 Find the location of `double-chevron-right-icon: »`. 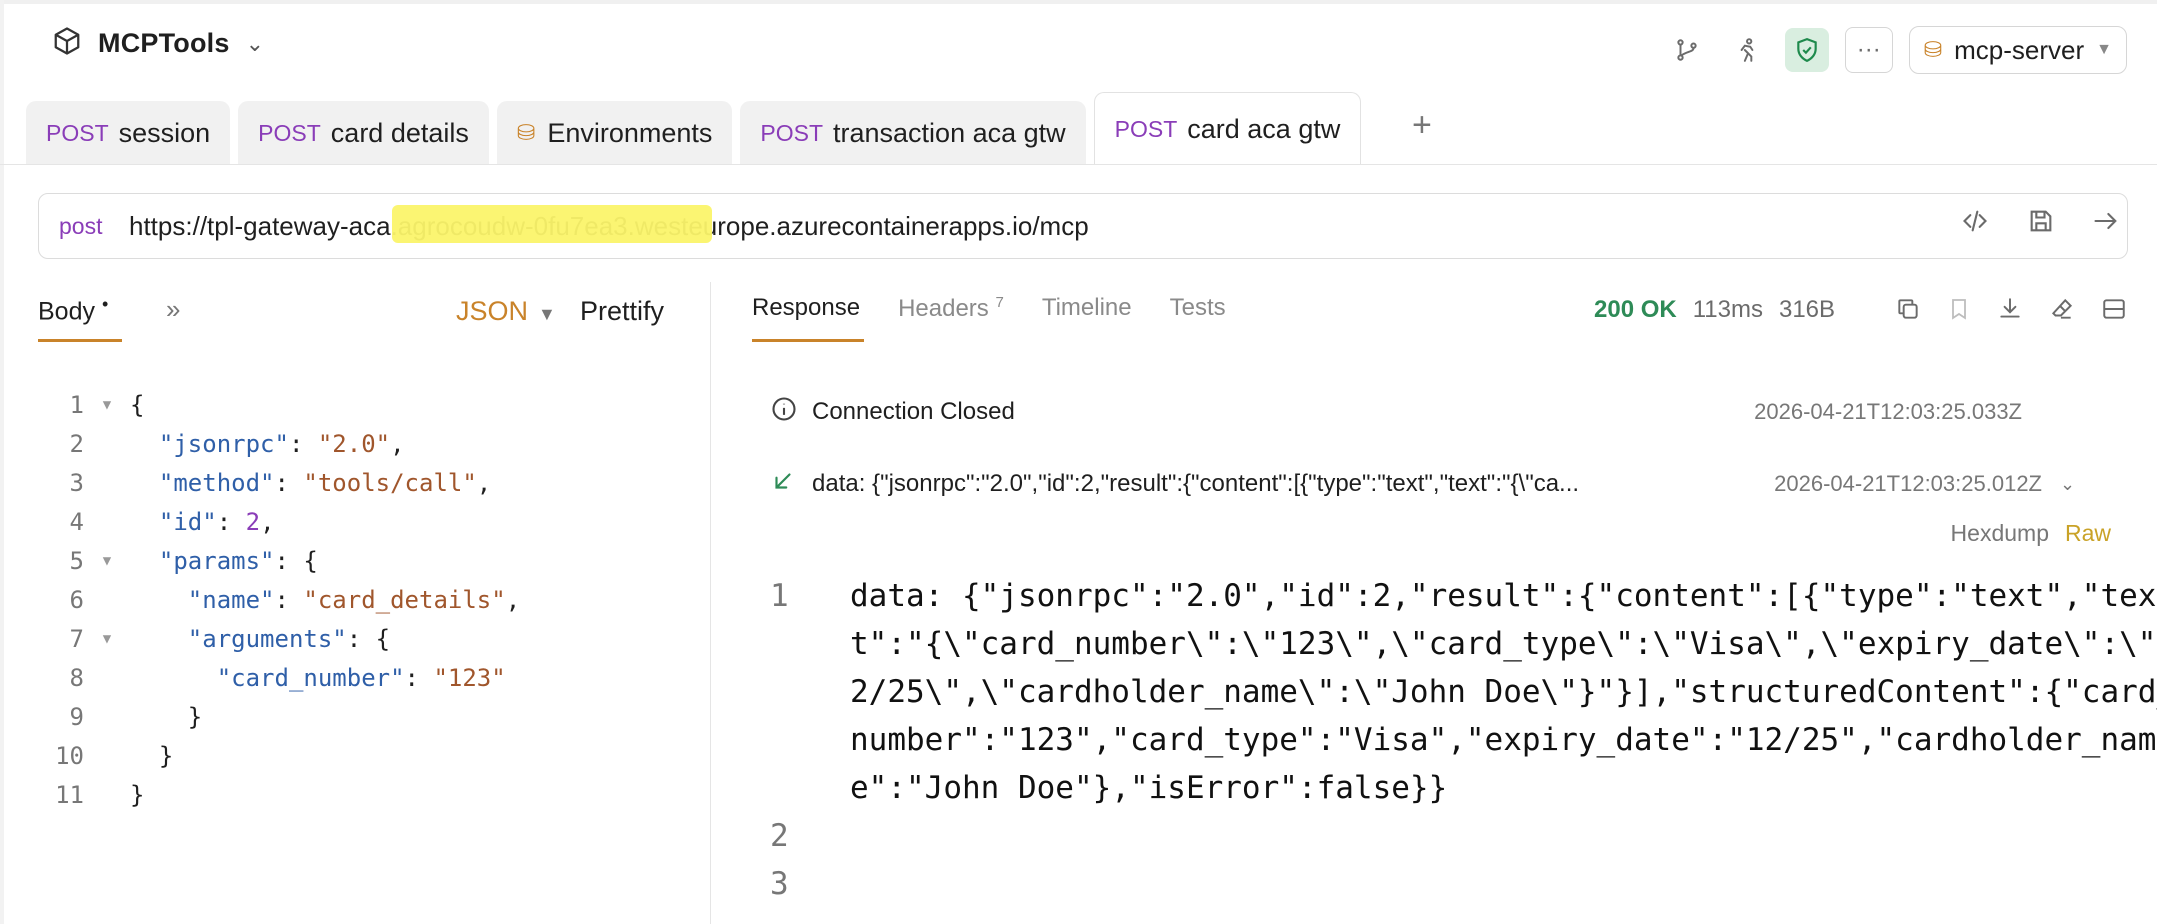

double-chevron-right-icon: » is located at coordinates (173, 309).